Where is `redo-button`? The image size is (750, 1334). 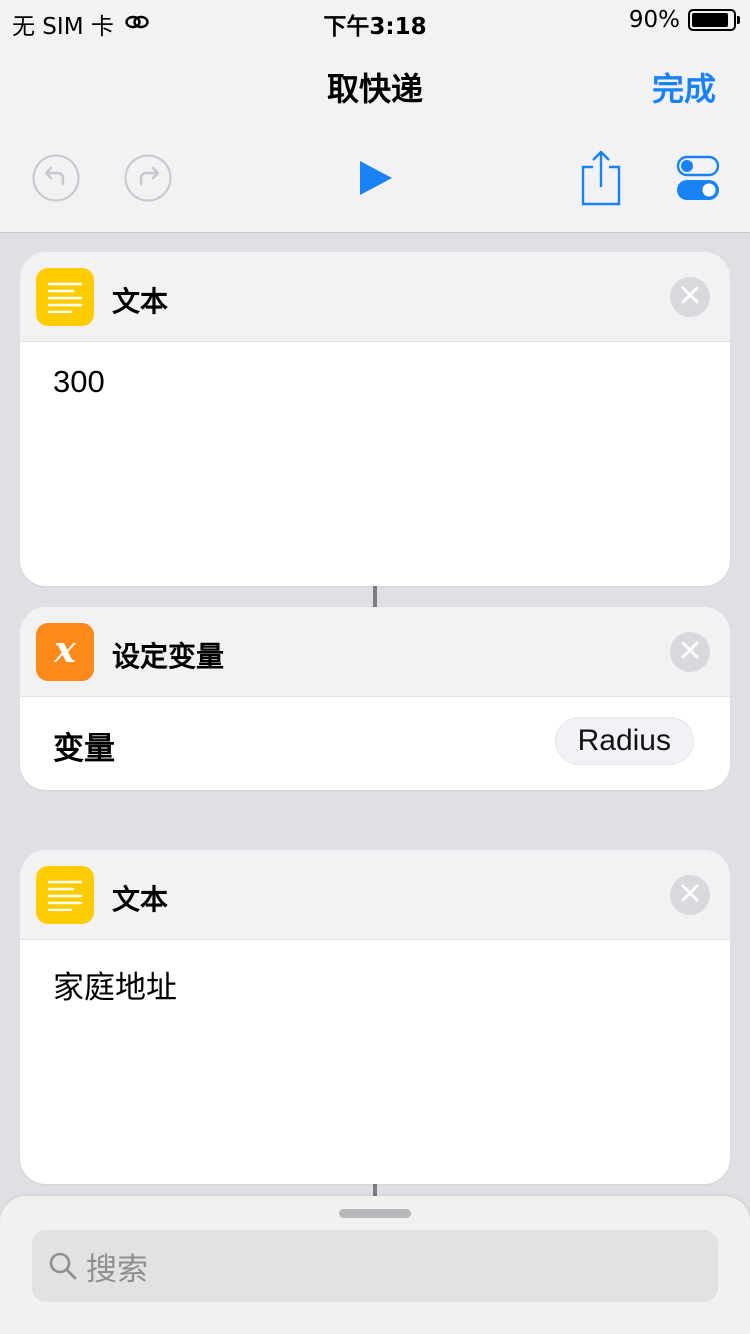
redo-button is located at coordinates (148, 180).